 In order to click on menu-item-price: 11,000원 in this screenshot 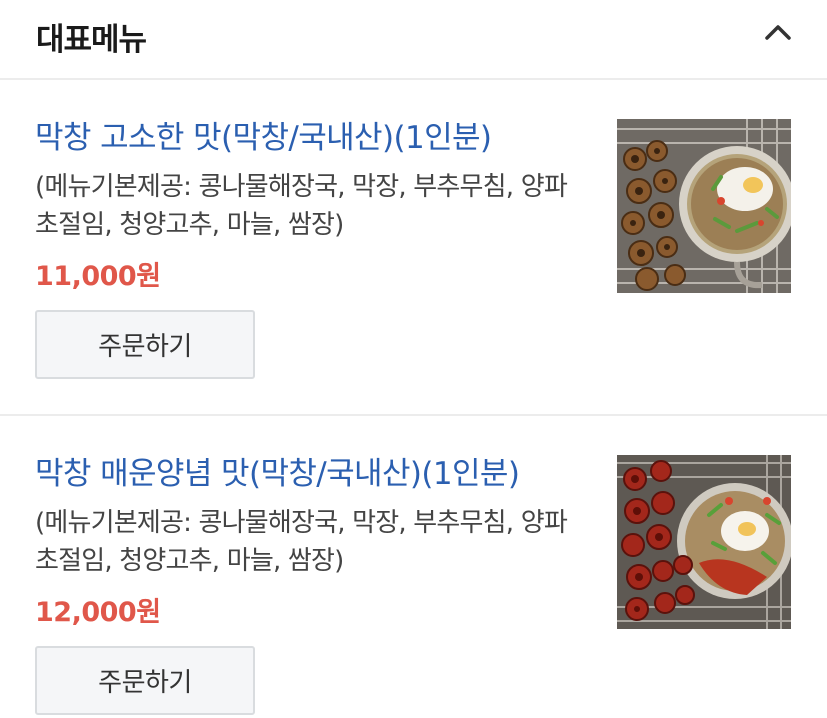, I will do `click(98, 276)`.